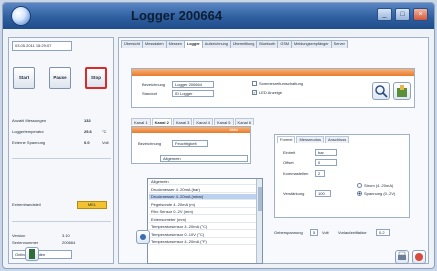 Image resolution: width=437 pixels, height=271 pixels. I want to click on stat-value: 0.0, so click(87, 142).